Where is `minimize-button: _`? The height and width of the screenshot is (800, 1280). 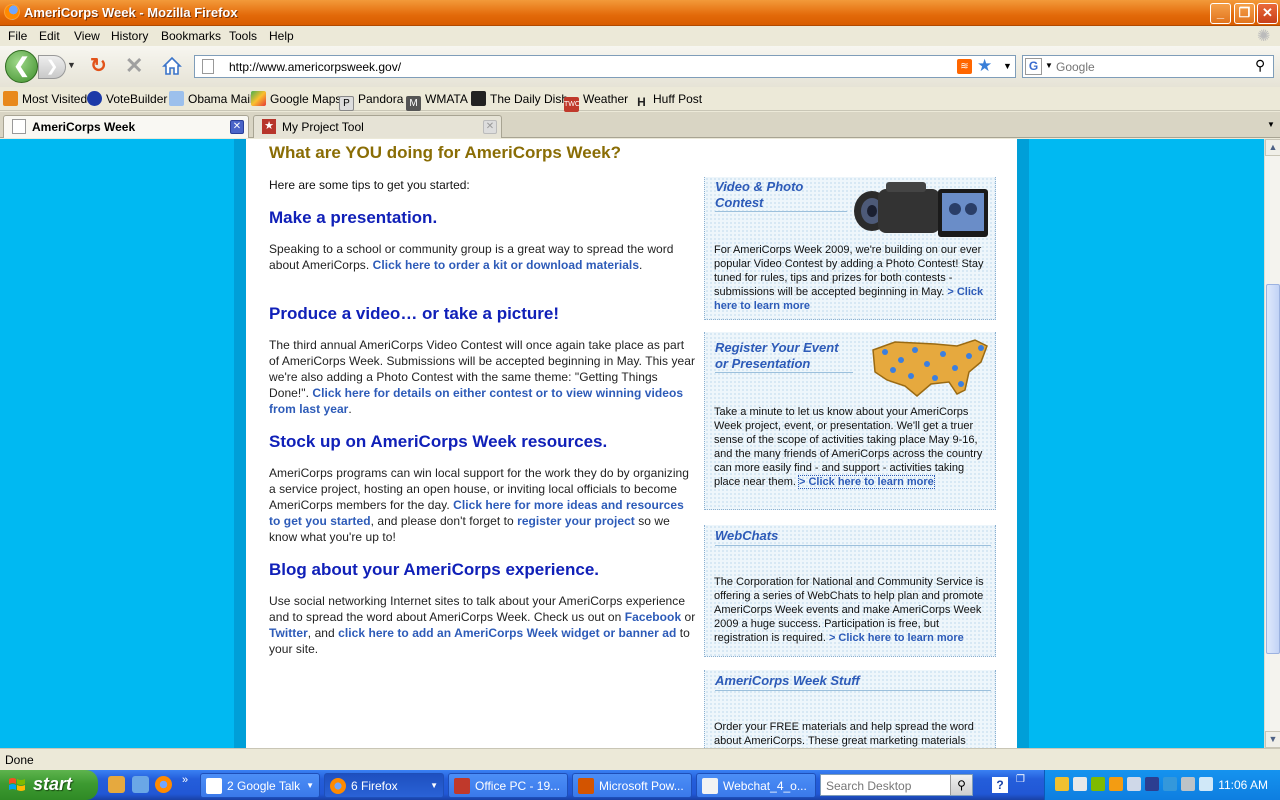
minimize-button: _ is located at coordinates (1220, 13).